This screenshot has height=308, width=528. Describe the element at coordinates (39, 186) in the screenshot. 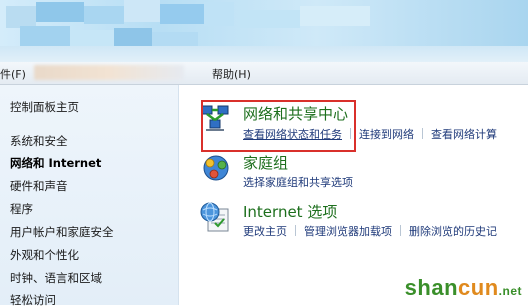

I see `sidebar-item-hardware-sound: 硬件和声音` at that location.